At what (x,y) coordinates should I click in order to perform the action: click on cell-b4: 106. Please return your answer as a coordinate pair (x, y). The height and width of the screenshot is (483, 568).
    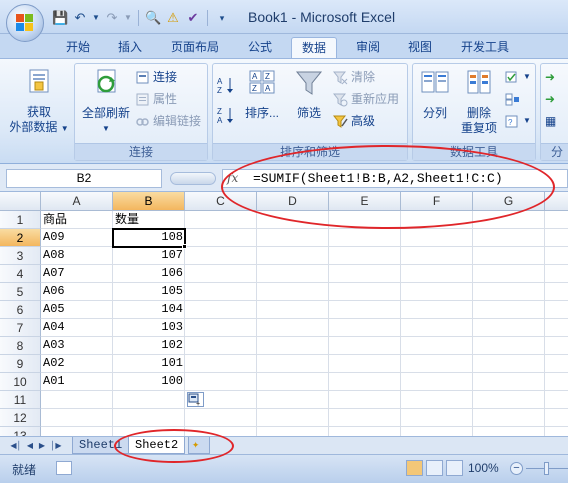
    Looking at the image, I should click on (149, 273).